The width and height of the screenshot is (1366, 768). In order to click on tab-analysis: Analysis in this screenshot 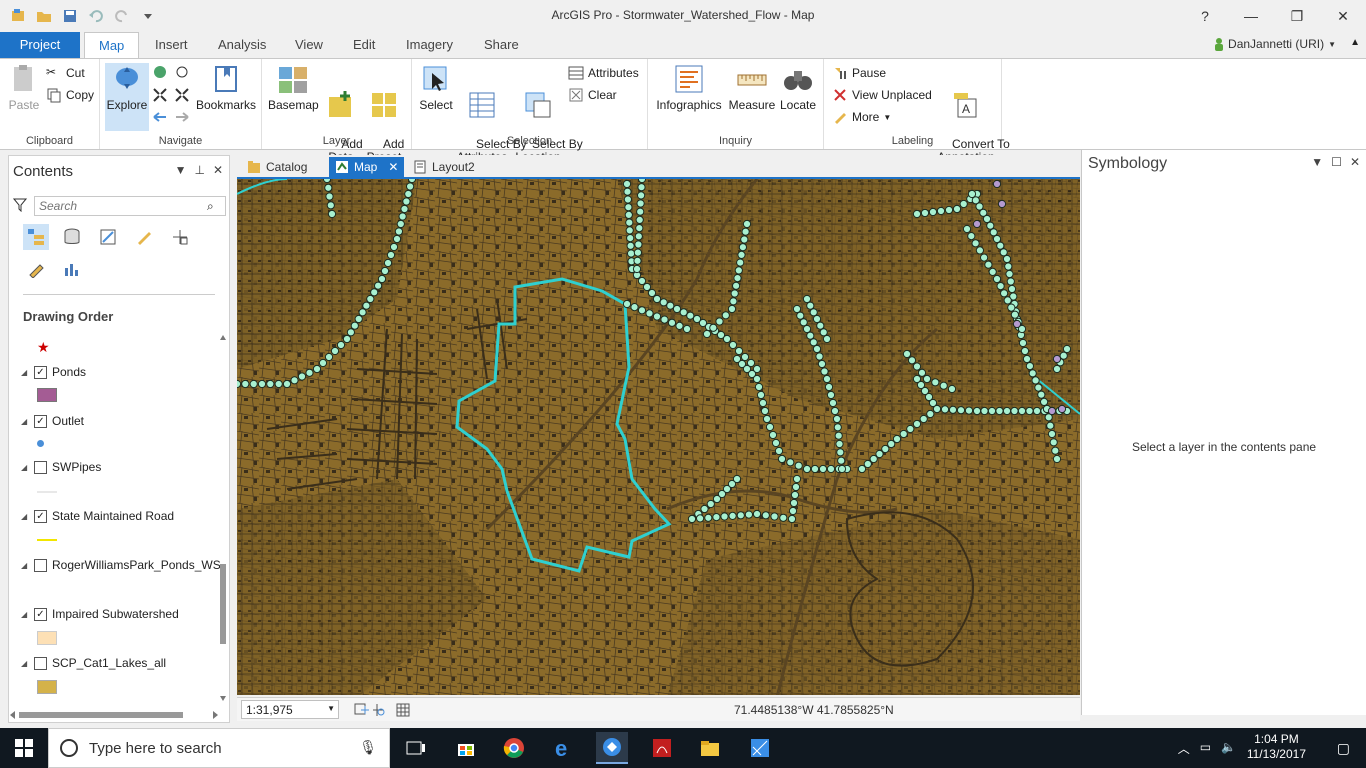, I will do `click(242, 45)`.